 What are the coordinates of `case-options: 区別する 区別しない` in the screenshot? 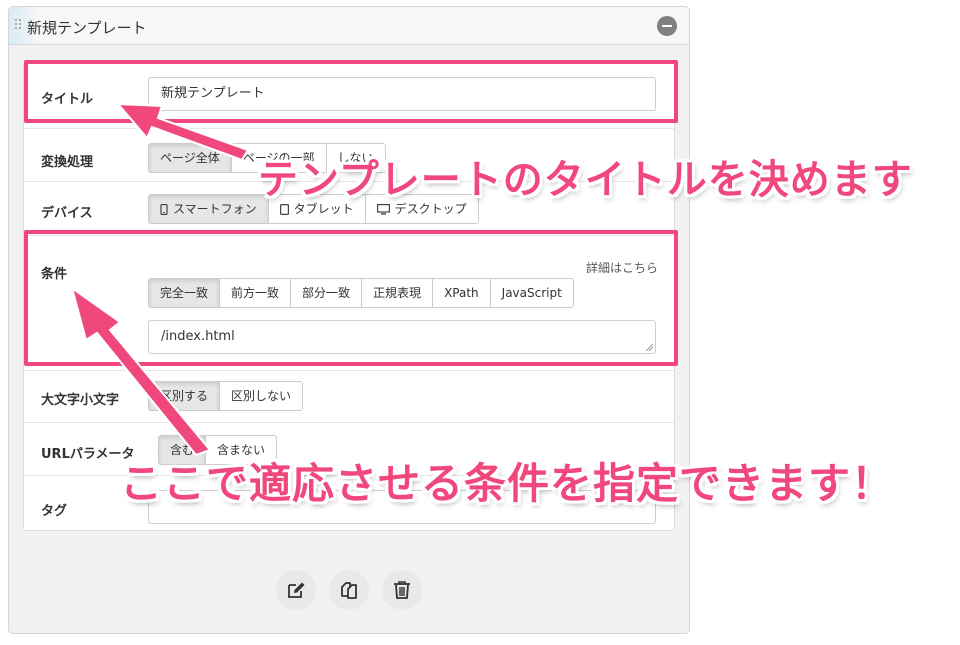 It's located at (226, 396).